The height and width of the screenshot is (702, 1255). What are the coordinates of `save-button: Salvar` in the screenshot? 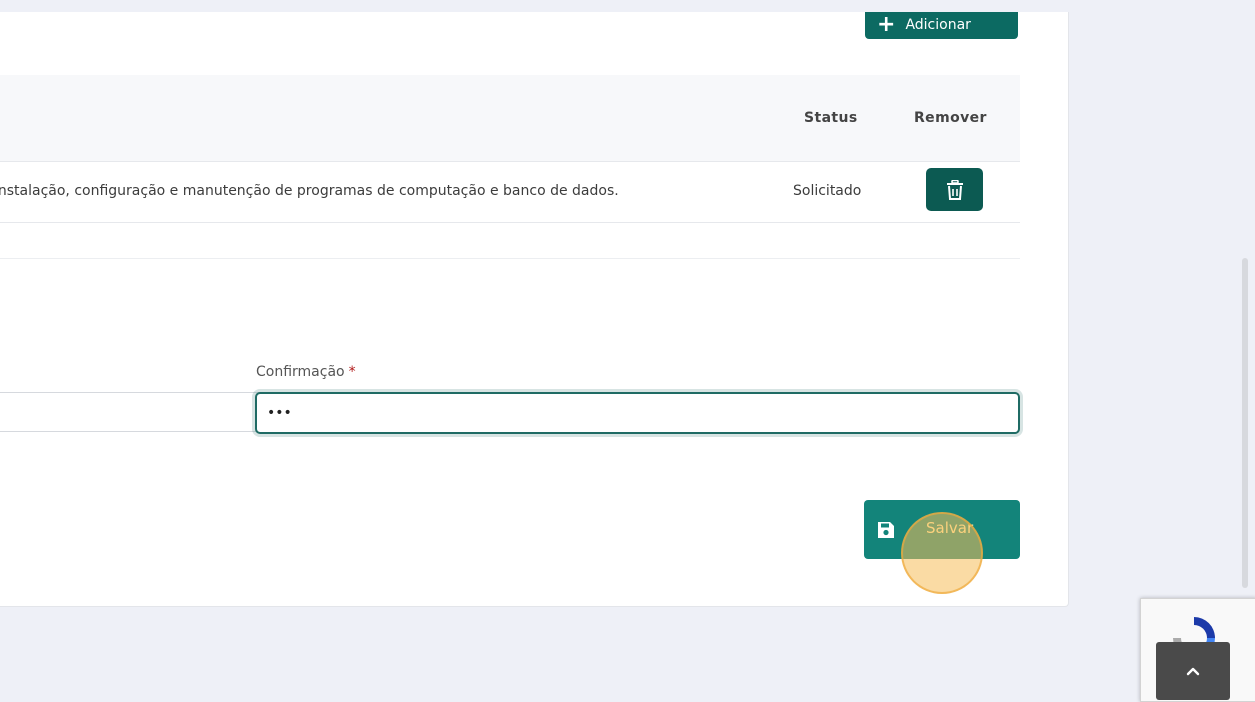 It's located at (942, 529).